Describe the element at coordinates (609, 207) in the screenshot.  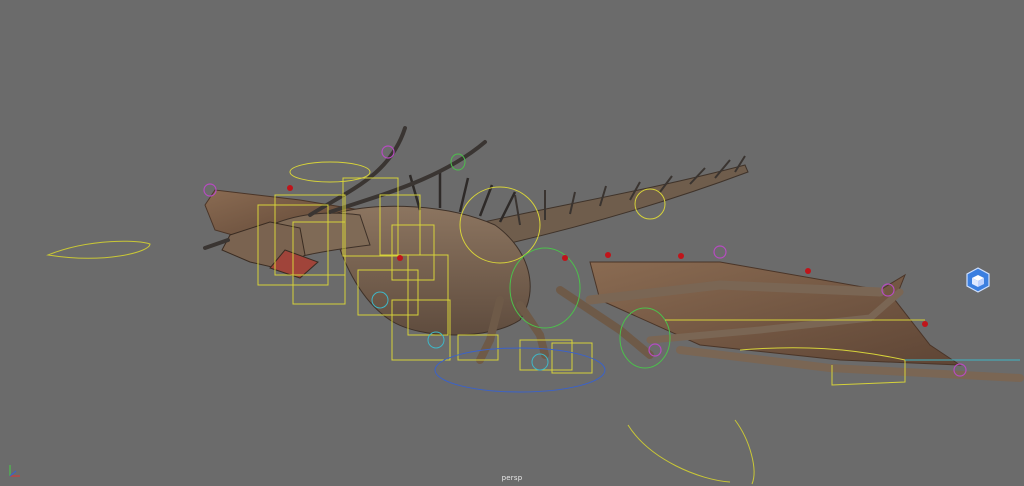
I see `tail` at that location.